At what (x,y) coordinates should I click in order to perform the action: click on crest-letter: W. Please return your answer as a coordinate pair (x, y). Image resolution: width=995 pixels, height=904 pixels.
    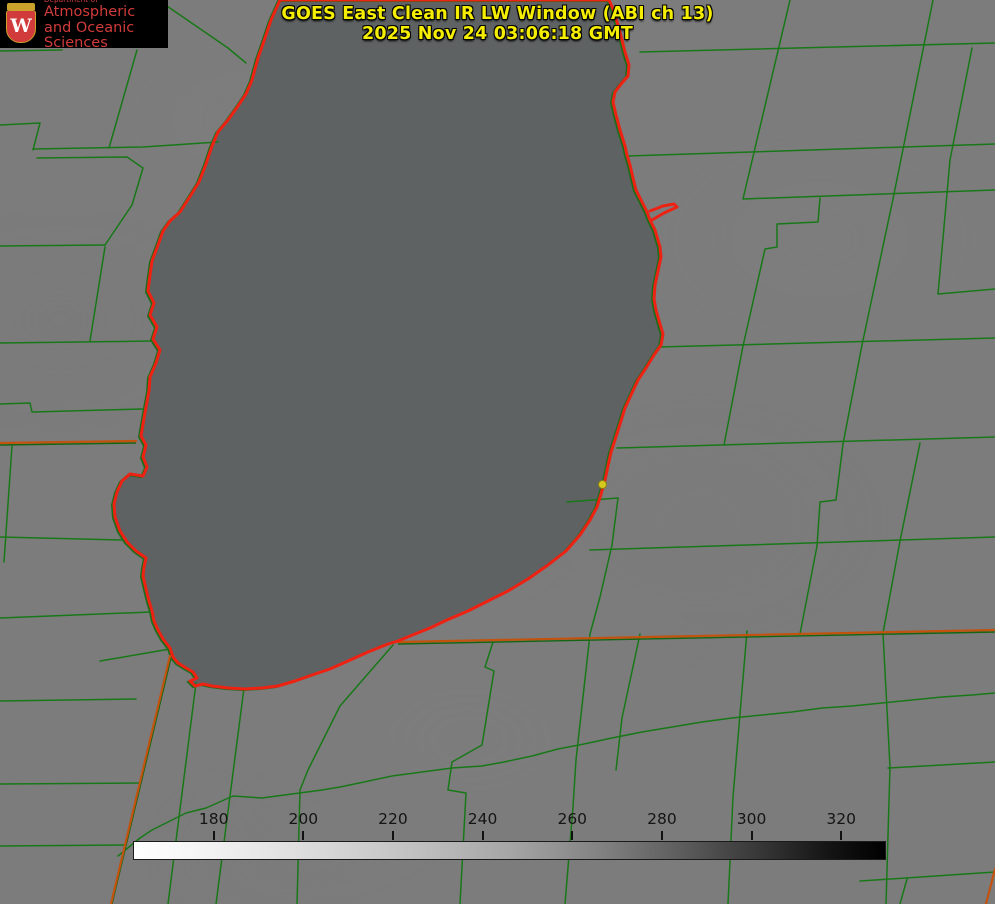
    Looking at the image, I should click on (21, 26).